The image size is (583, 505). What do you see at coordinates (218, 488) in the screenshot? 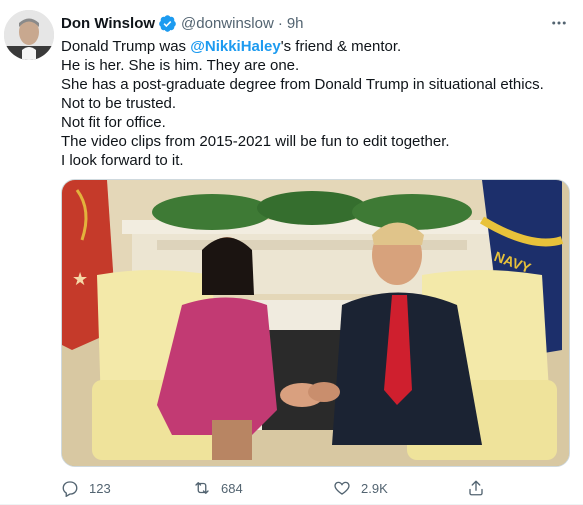
I see `retweet-button: 684` at bounding box center [218, 488].